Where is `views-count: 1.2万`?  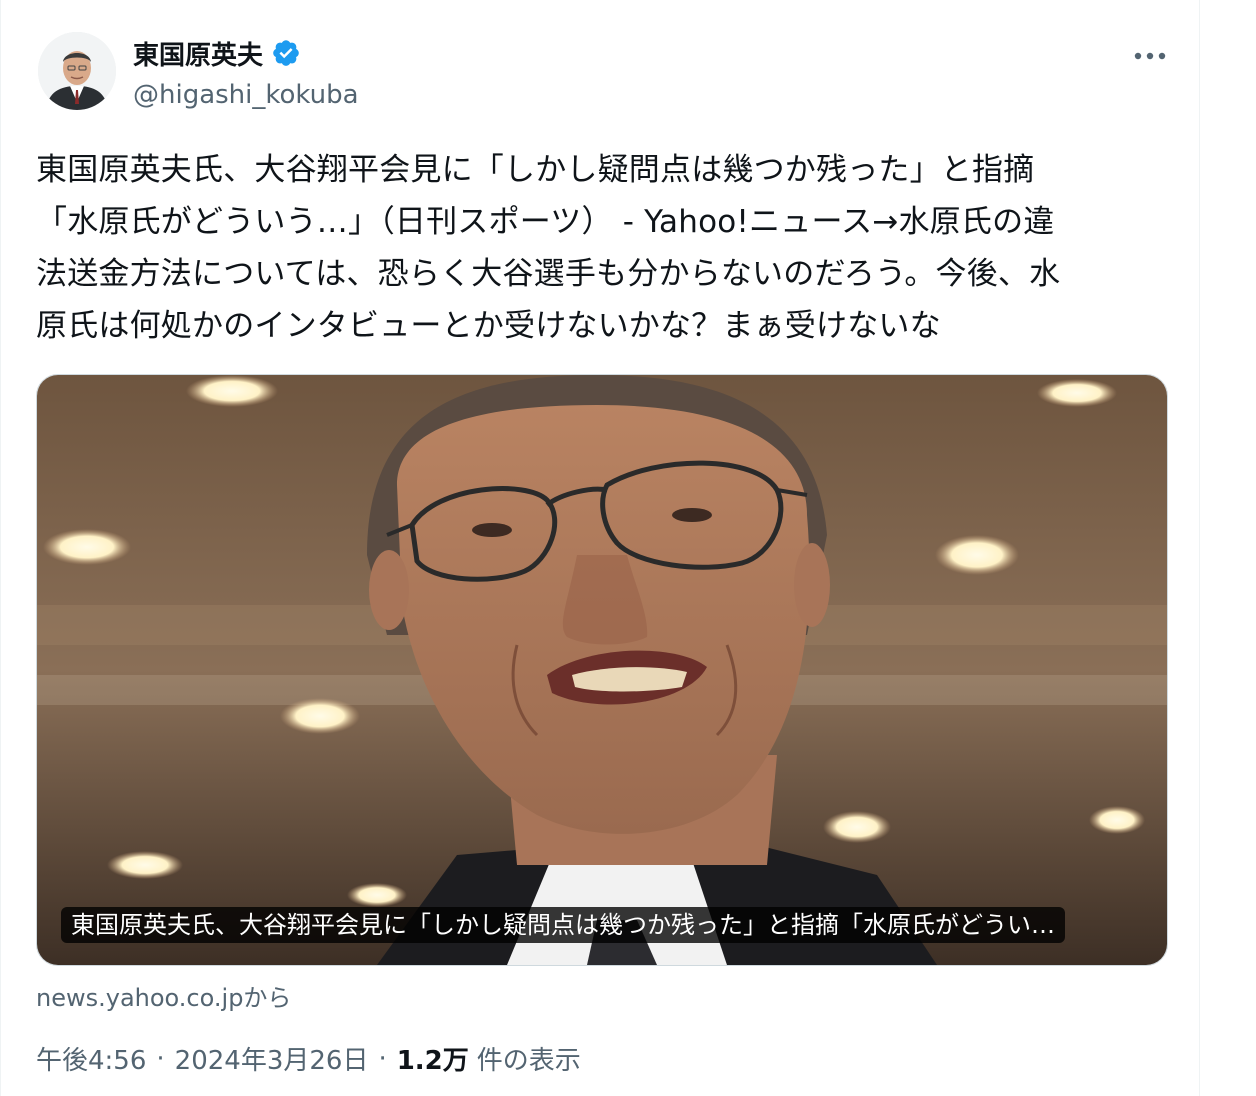 views-count: 1.2万 is located at coordinates (432, 1061).